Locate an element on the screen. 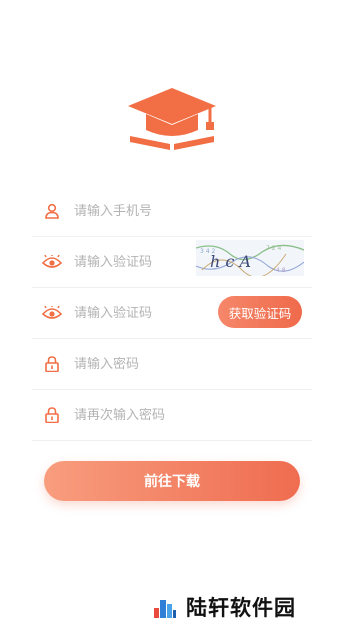  password-row is located at coordinates (172, 364).